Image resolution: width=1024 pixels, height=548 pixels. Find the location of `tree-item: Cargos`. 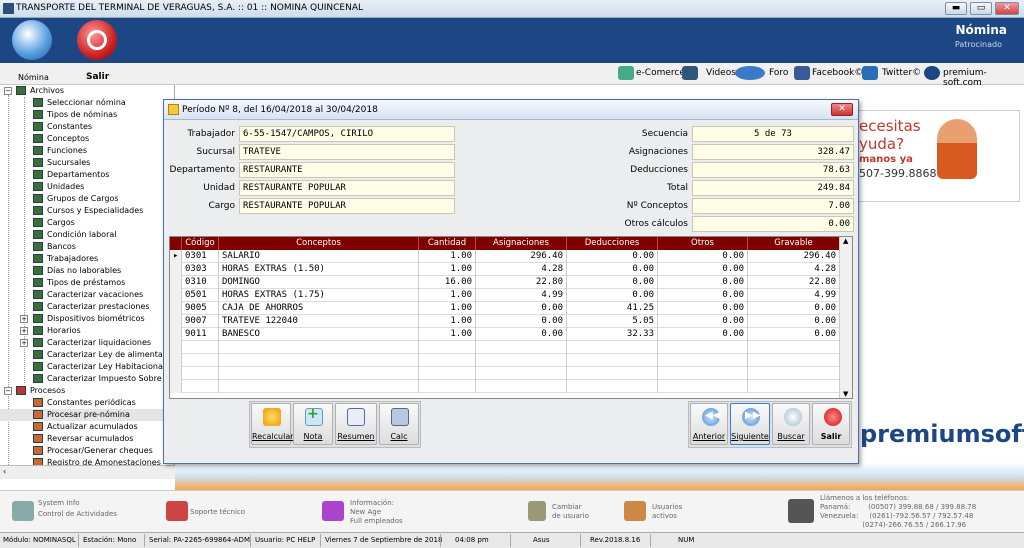

tree-item: Cargos is located at coordinates (87, 223).